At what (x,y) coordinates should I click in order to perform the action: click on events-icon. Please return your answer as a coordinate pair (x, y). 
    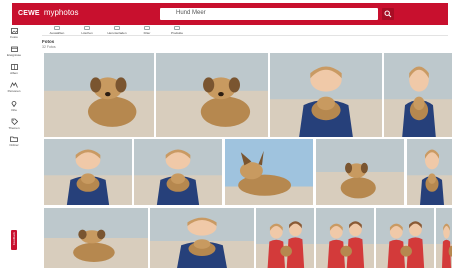
    Looking at the image, I should click on (14, 49).